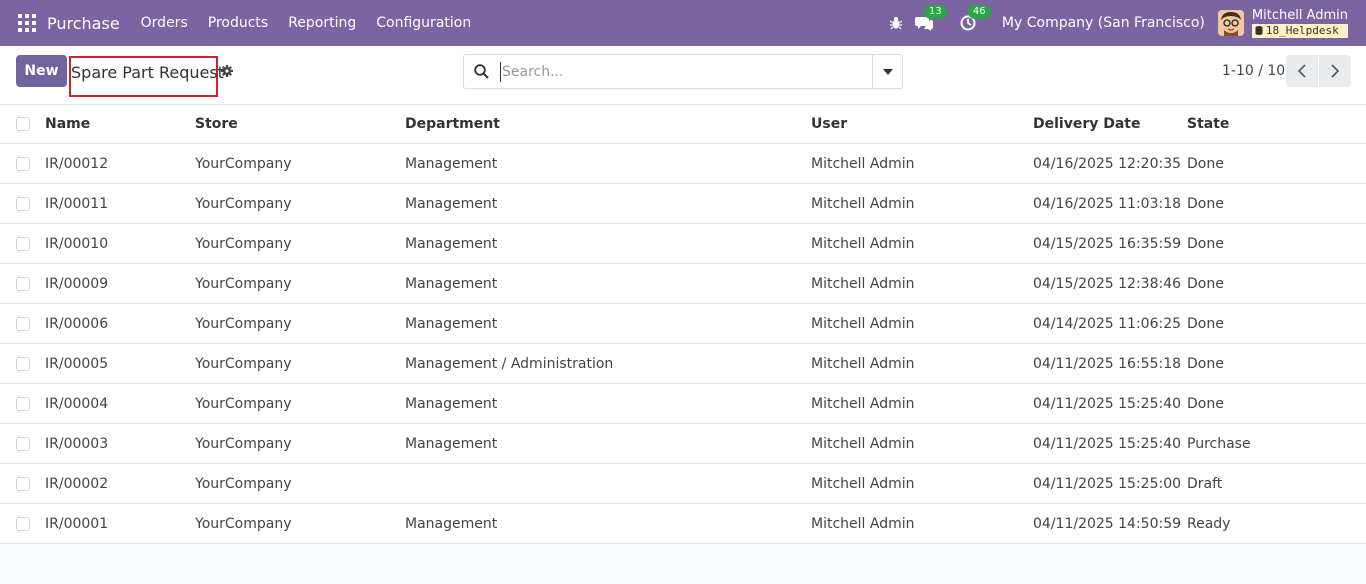 The height and width of the screenshot is (584, 1366). Describe the element at coordinates (77, 443) in the screenshot. I see `cell-name: IR/00003` at that location.